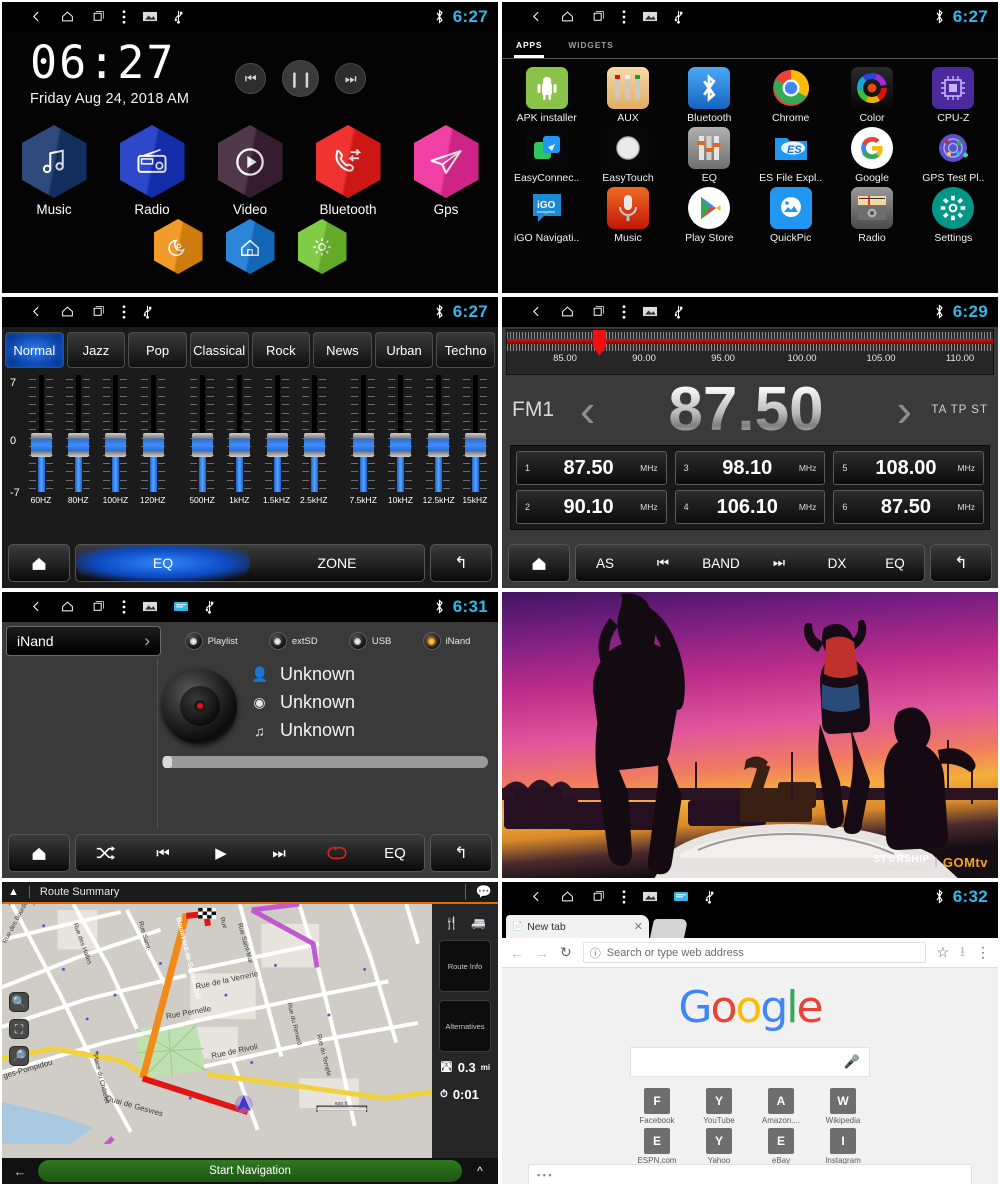  I want to click on band-button: BAND, so click(721, 563).